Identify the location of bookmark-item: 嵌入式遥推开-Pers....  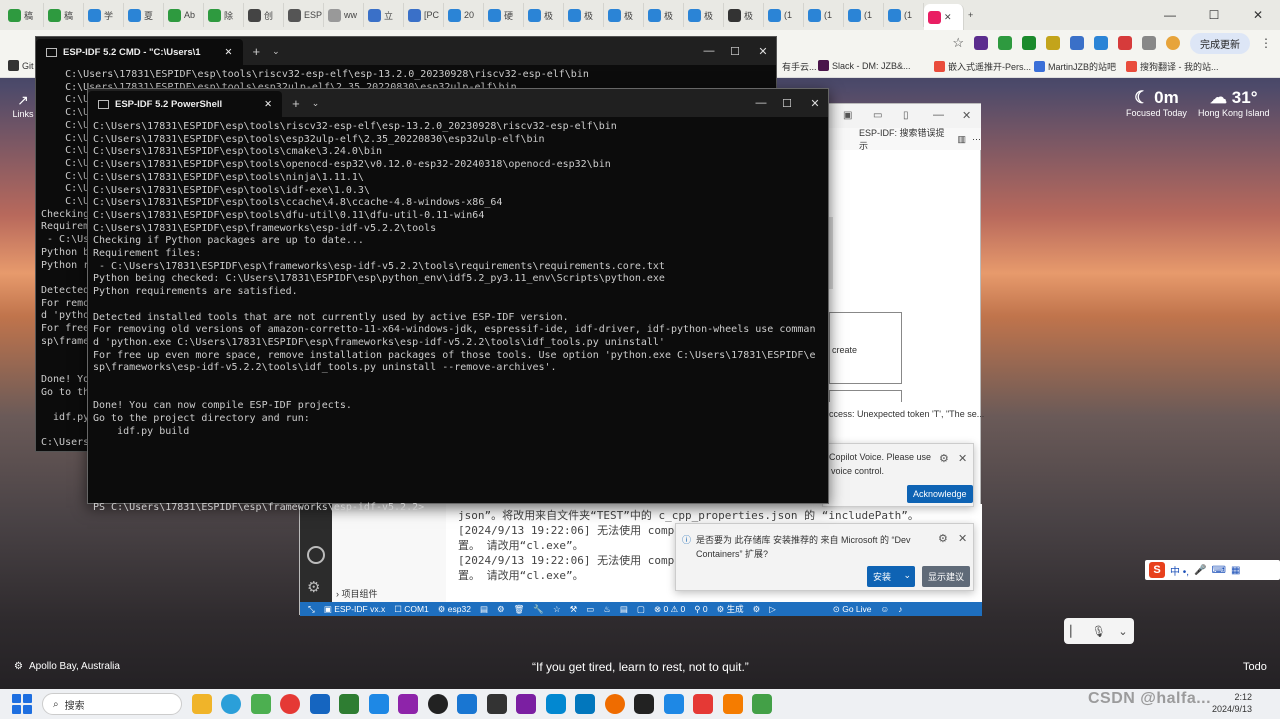
(982, 66).